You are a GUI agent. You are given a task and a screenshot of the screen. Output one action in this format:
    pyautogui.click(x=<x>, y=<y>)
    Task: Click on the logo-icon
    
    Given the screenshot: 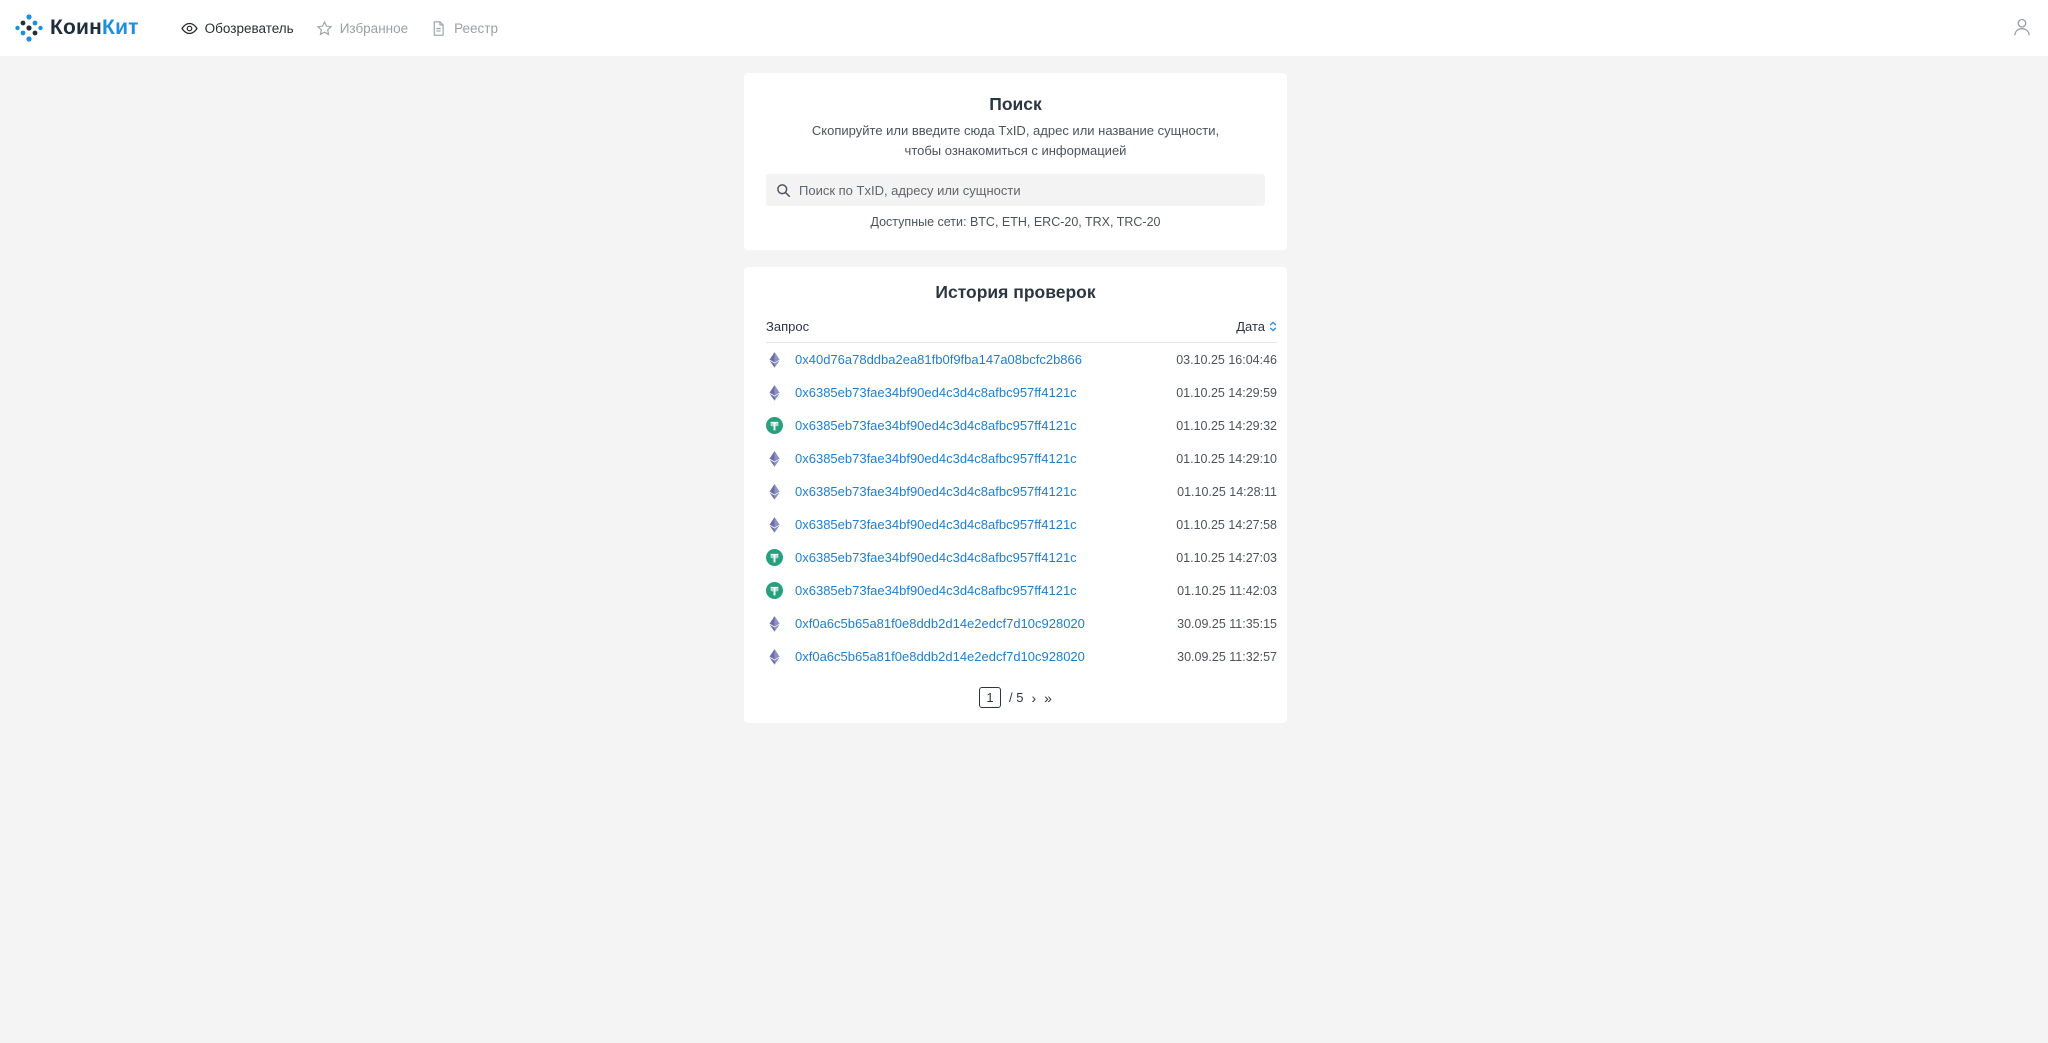 What is the action you would take?
    pyautogui.click(x=29, y=28)
    